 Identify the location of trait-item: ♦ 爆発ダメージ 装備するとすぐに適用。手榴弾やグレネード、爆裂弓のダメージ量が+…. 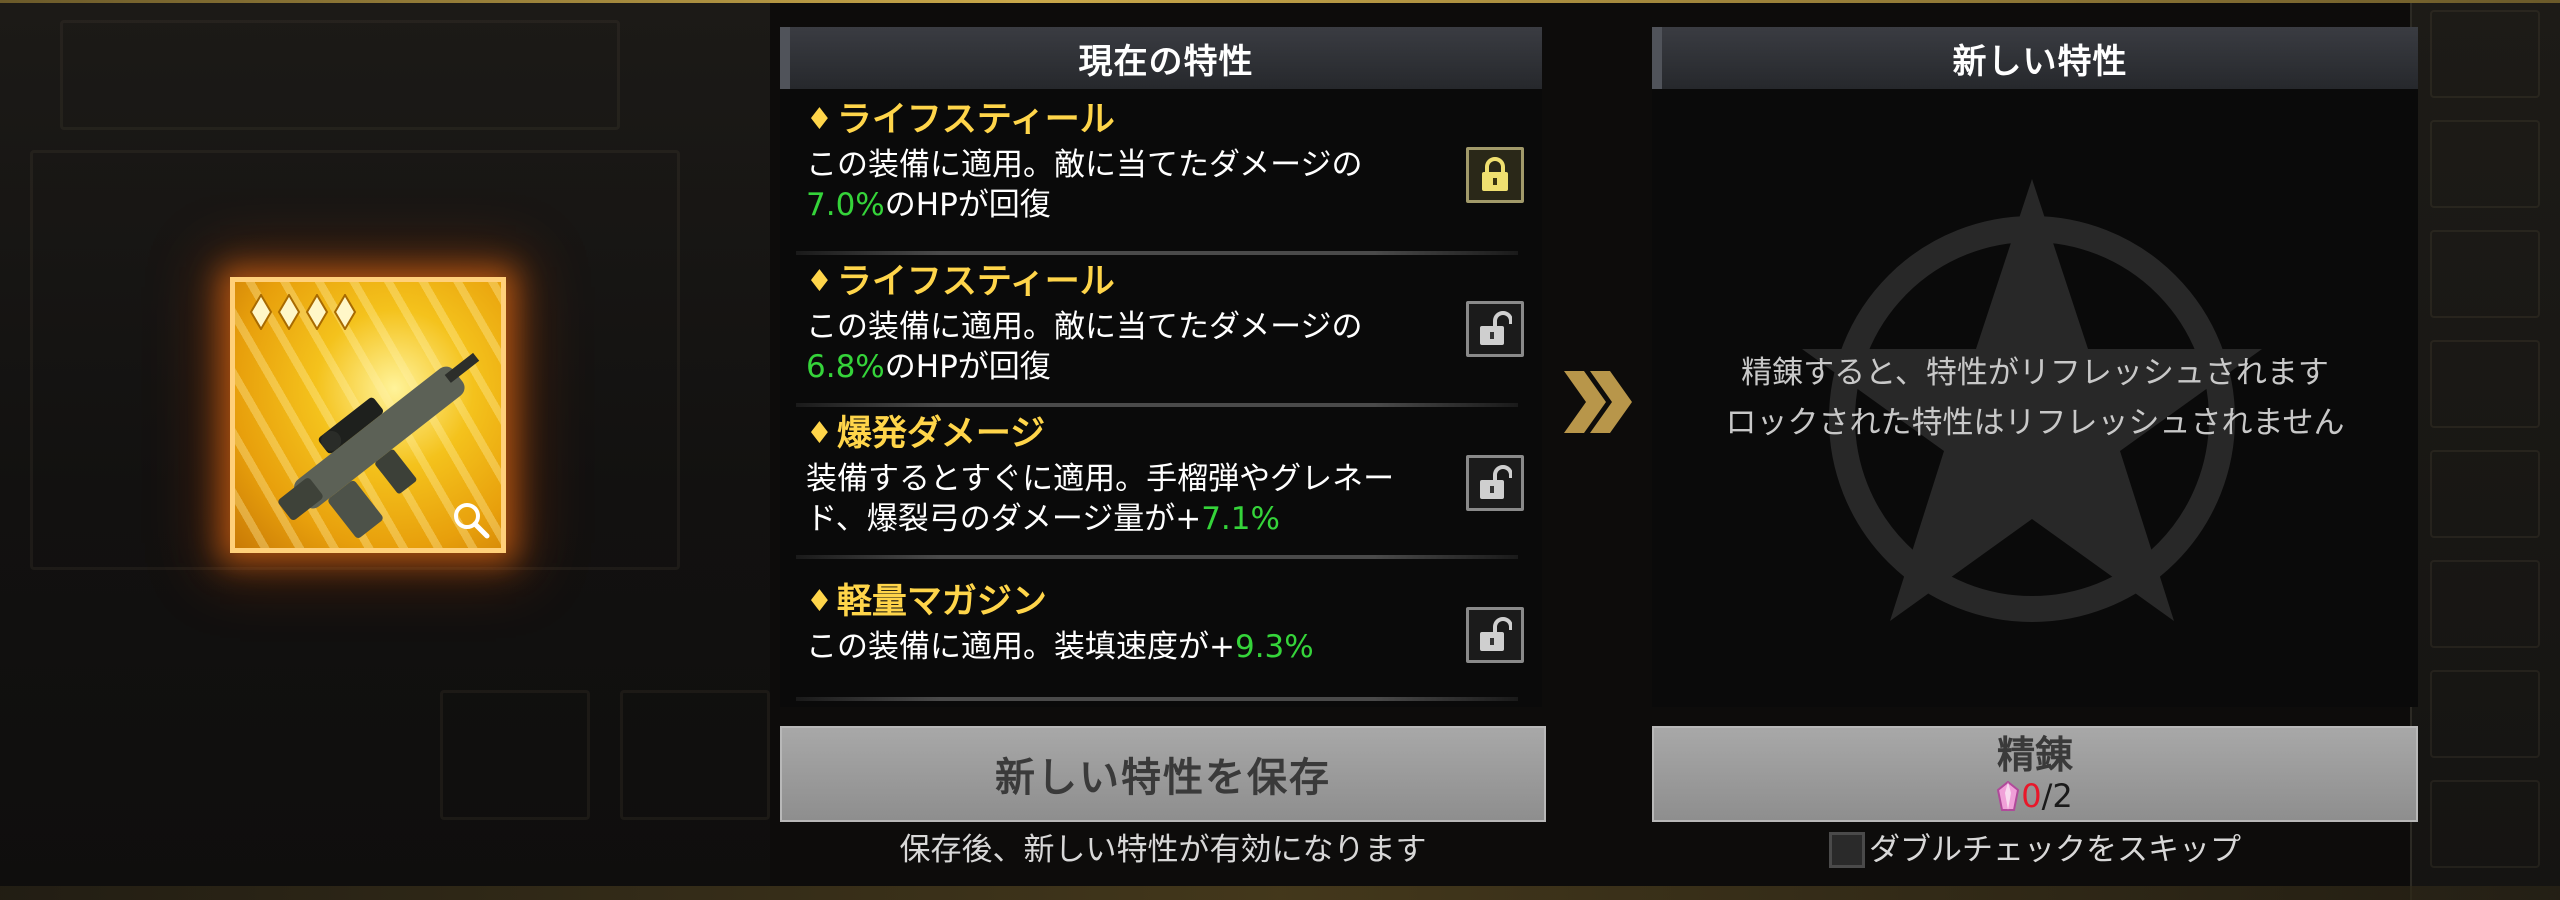
(1159, 475).